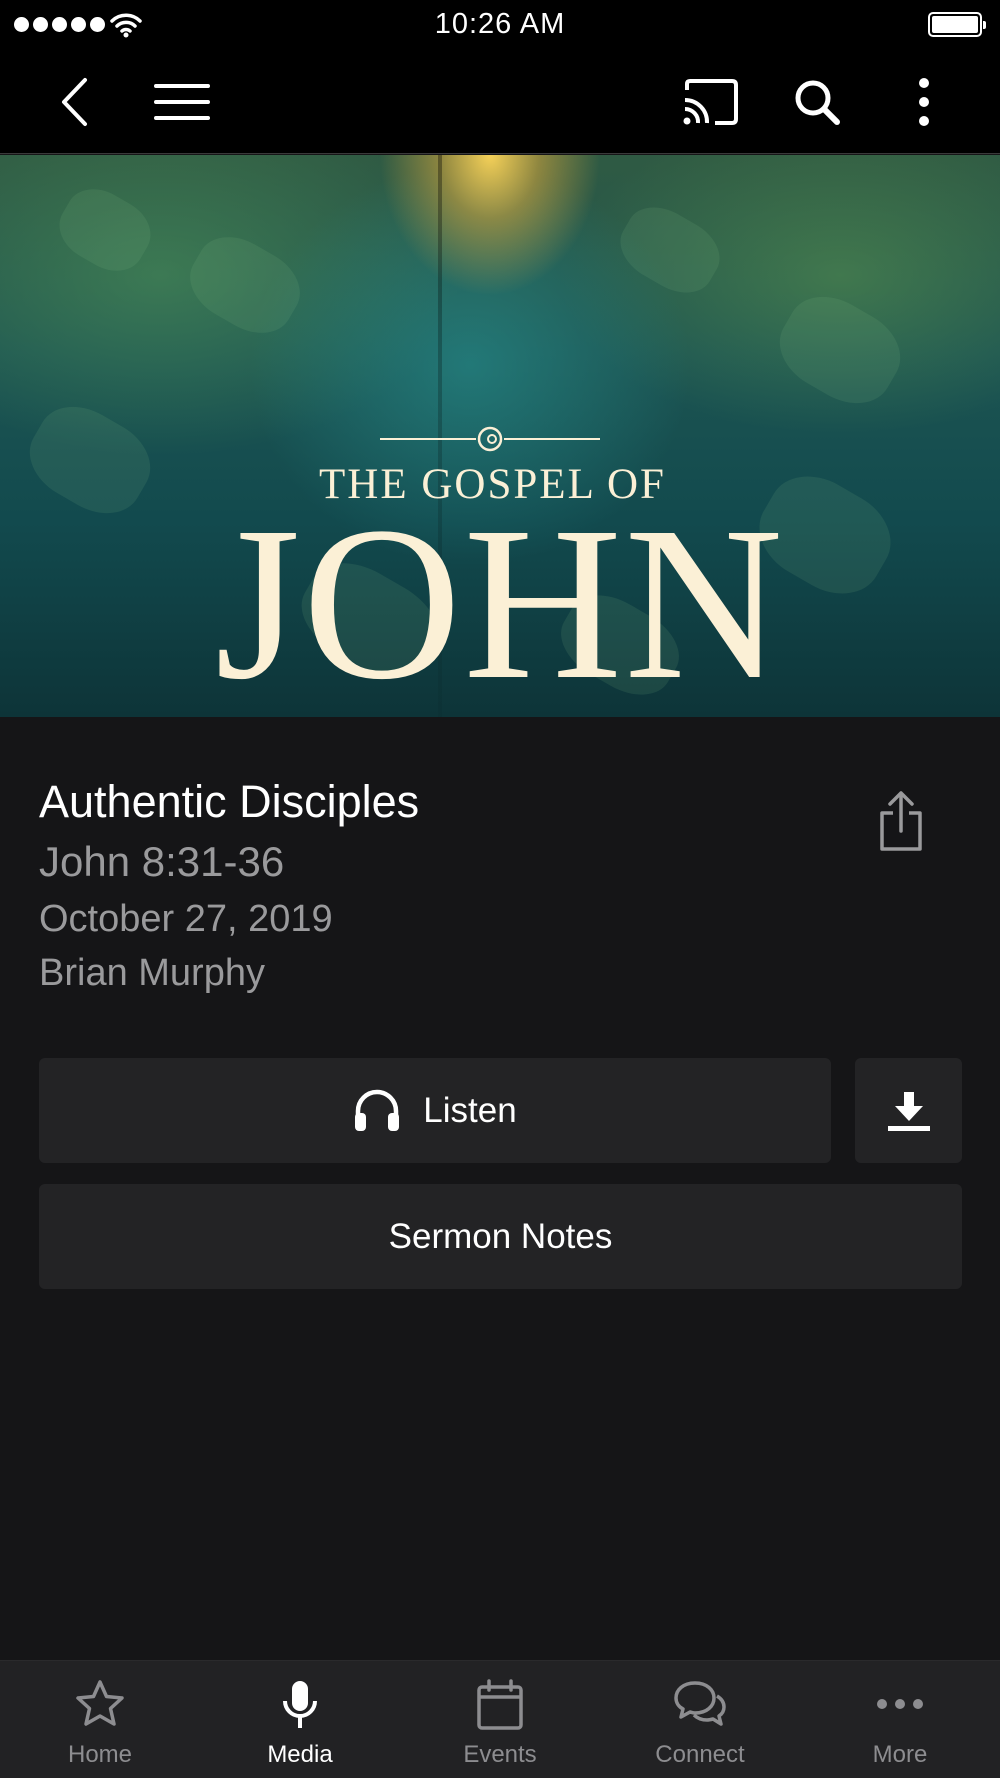 The image size is (1000, 1778). I want to click on scripture-reference: John 8:31-36, so click(162, 861).